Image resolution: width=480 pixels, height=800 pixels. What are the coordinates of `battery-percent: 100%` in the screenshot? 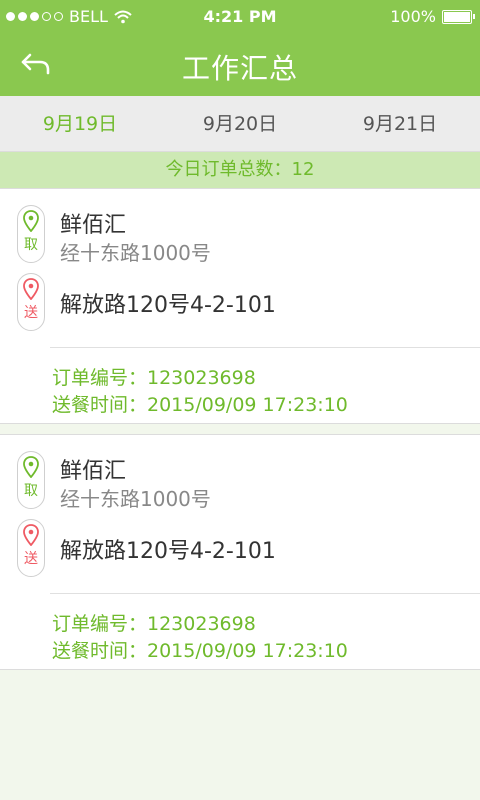 It's located at (413, 16).